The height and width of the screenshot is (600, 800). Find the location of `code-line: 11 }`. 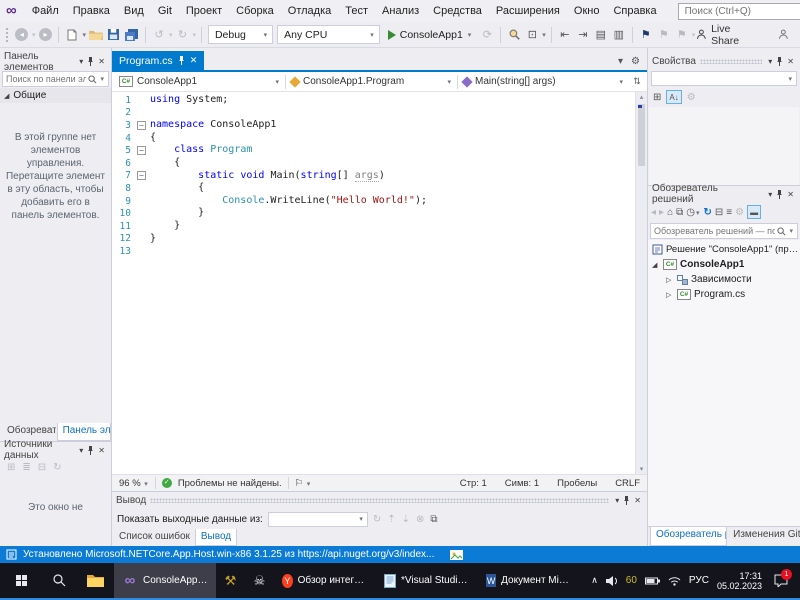

code-line: 11 } is located at coordinates (373, 226).